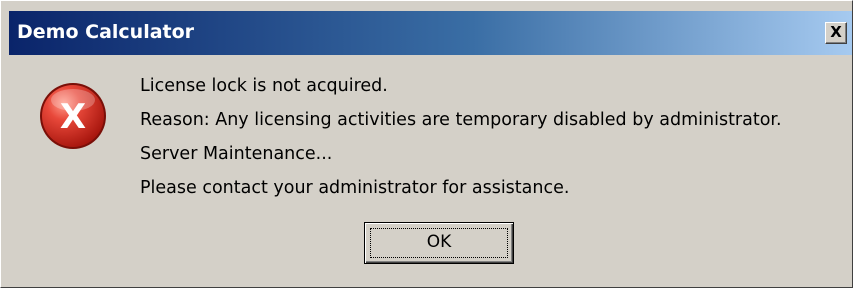 The width and height of the screenshot is (853, 288). I want to click on close-icon: X, so click(836, 32).